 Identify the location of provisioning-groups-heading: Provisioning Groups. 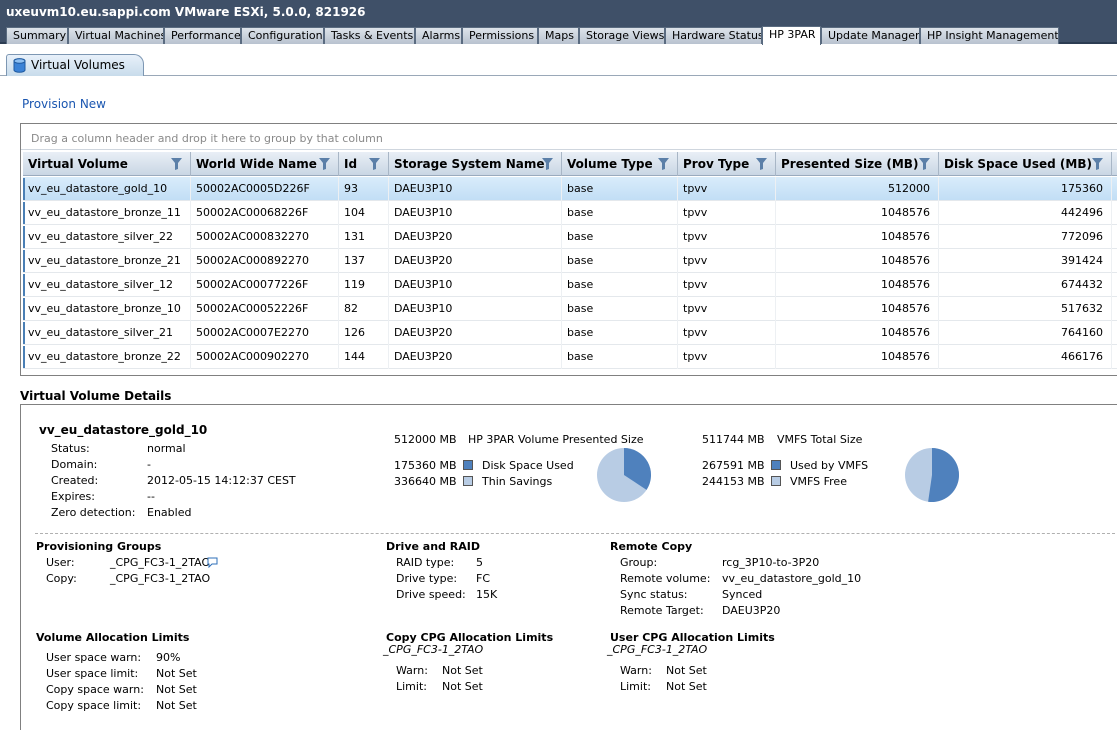
(99, 546).